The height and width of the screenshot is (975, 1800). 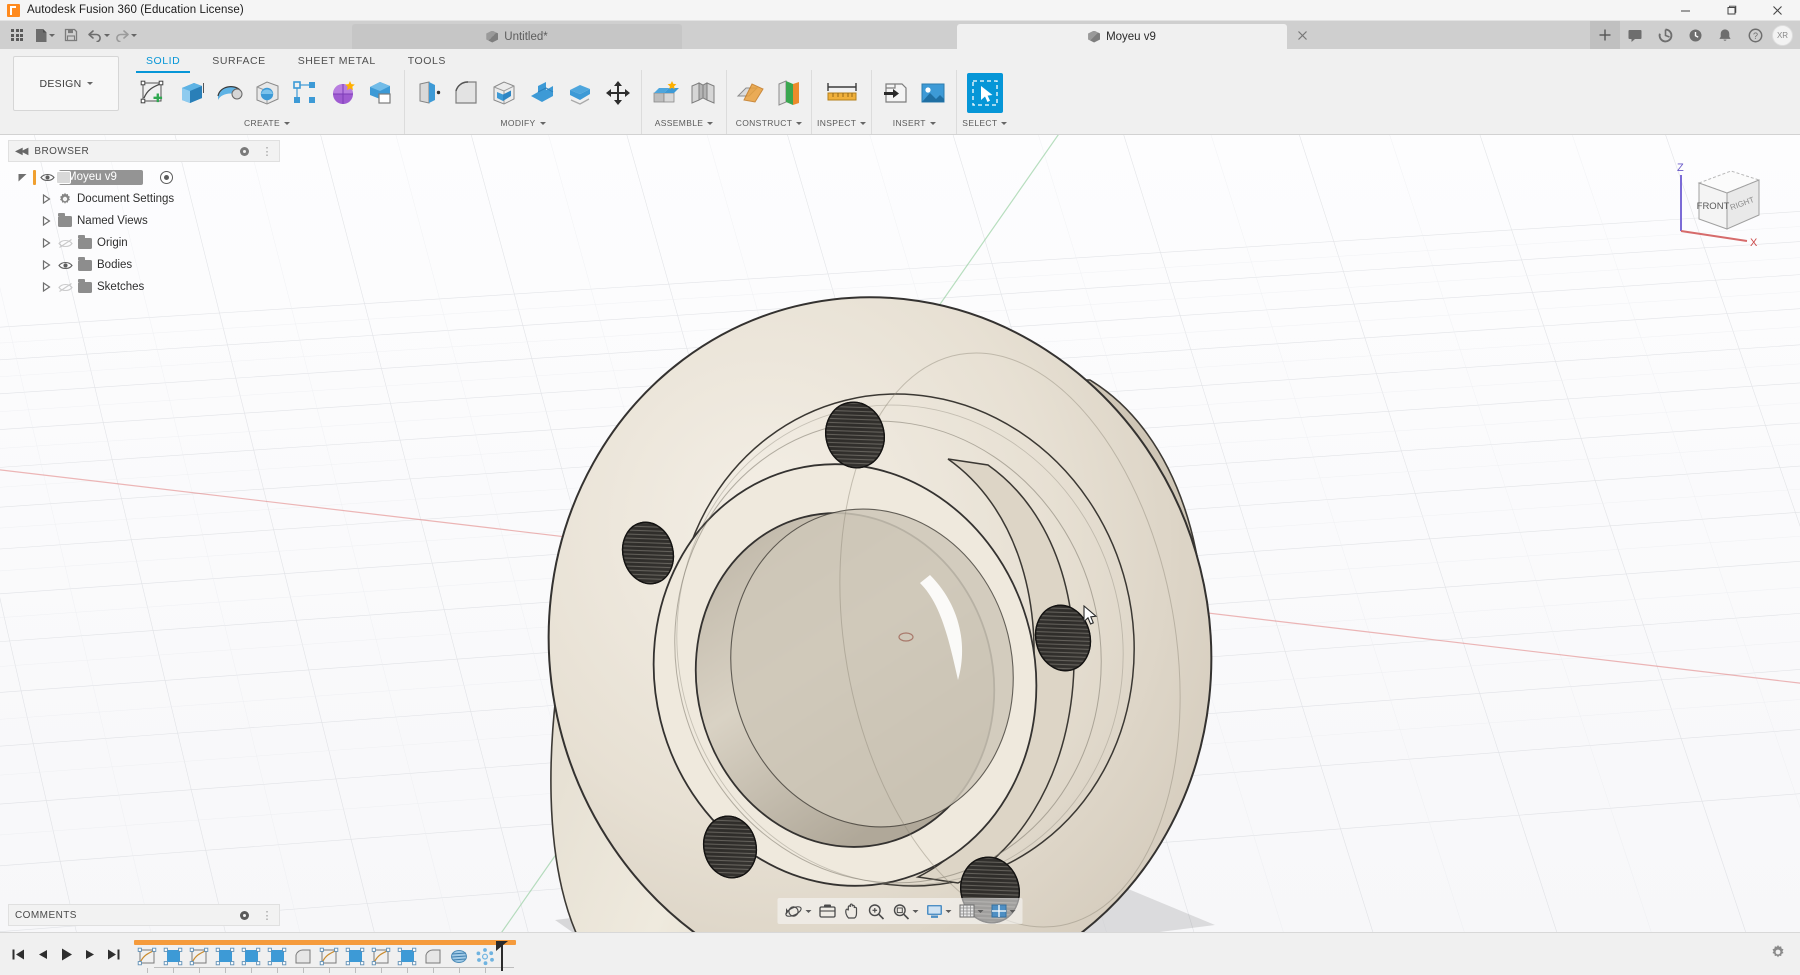 What do you see at coordinates (1777, 10) in the screenshot?
I see `close-window-button` at bounding box center [1777, 10].